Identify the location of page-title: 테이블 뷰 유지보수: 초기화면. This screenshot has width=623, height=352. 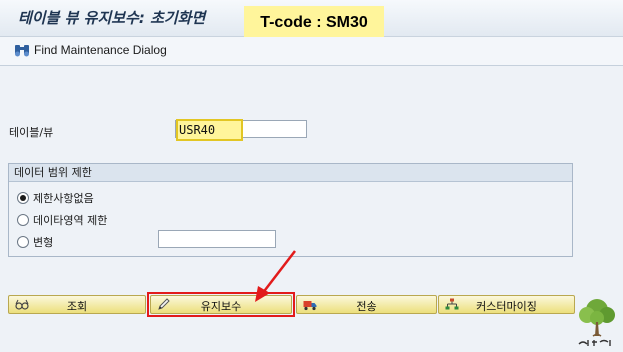
(112, 18).